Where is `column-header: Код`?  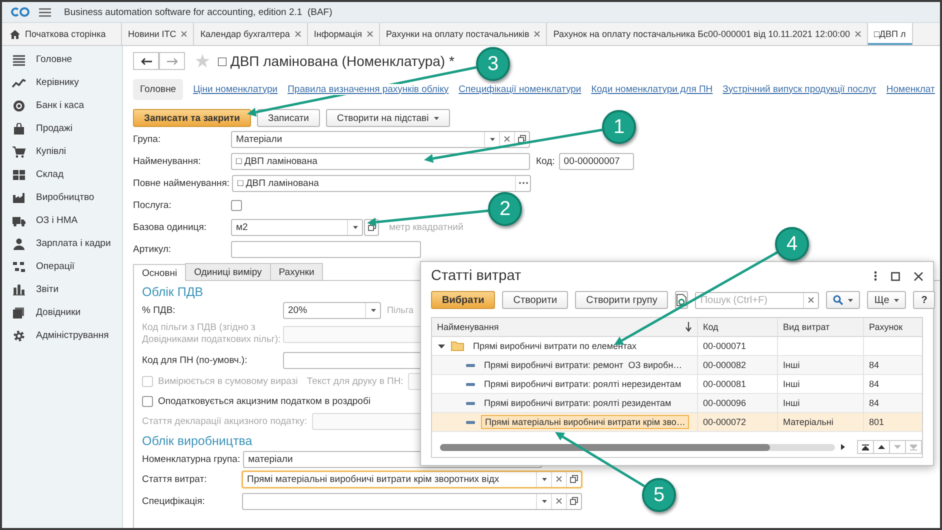 column-header: Код is located at coordinates (710, 327).